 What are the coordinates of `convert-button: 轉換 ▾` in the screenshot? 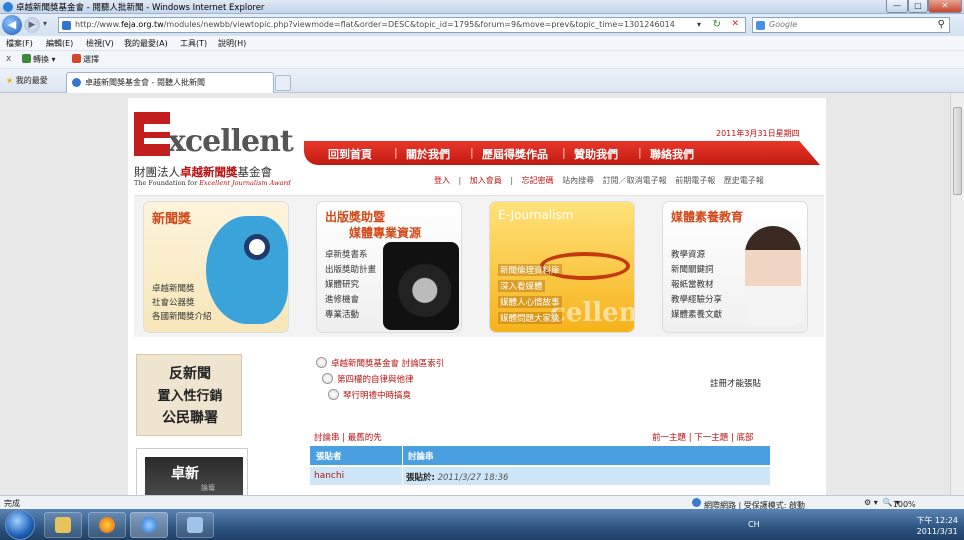 It's located at (39, 59).